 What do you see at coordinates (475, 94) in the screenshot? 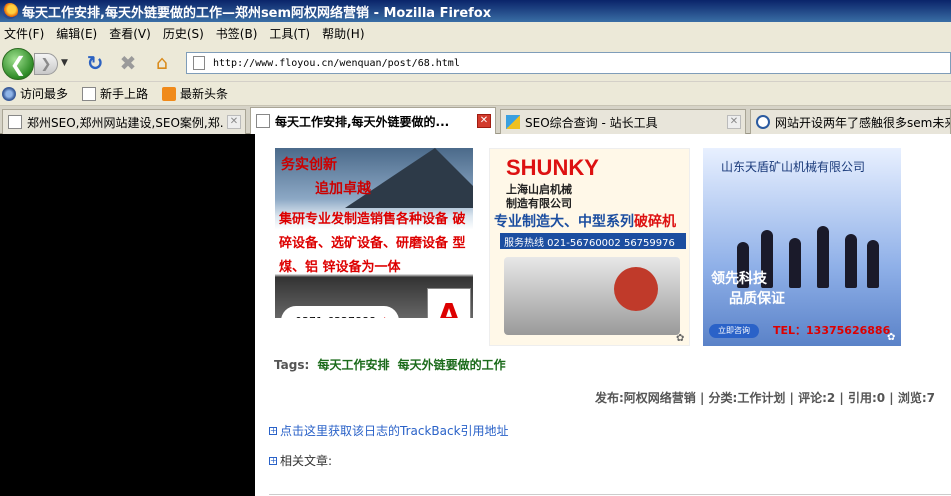
I see `bookmarks-toolbar: 访问最多 新手上路 最新头条` at bounding box center [475, 94].